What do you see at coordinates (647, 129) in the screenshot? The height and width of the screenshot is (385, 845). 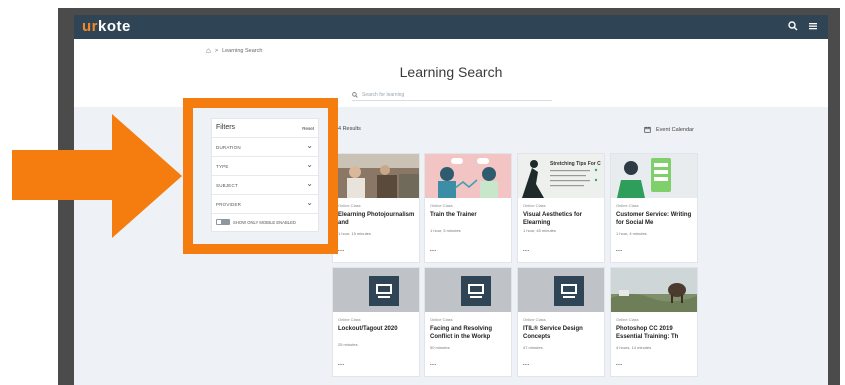 I see `calendar-icon` at bounding box center [647, 129].